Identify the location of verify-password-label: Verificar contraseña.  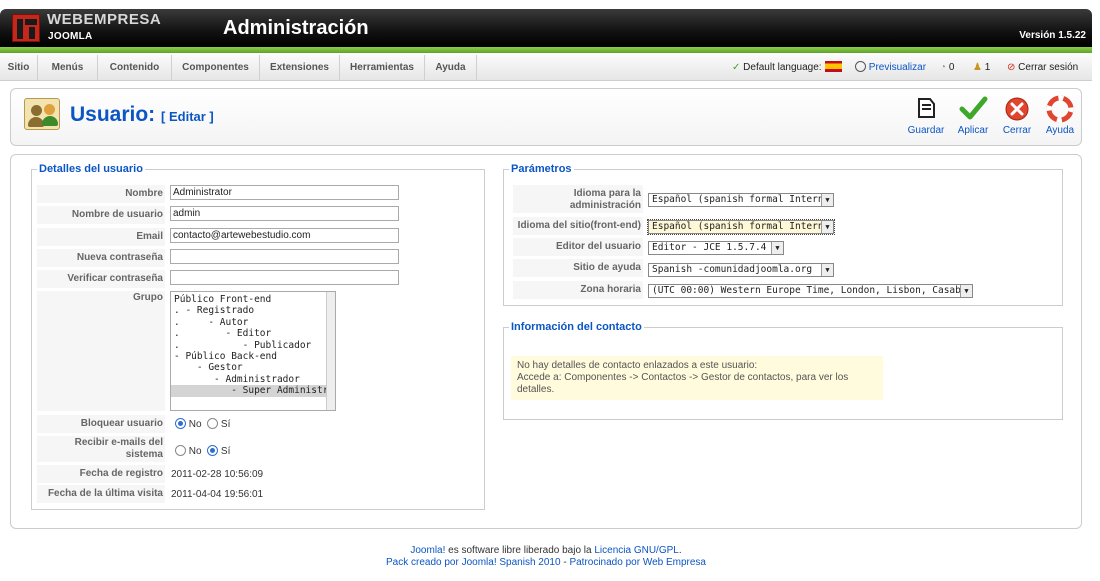
(101, 279).